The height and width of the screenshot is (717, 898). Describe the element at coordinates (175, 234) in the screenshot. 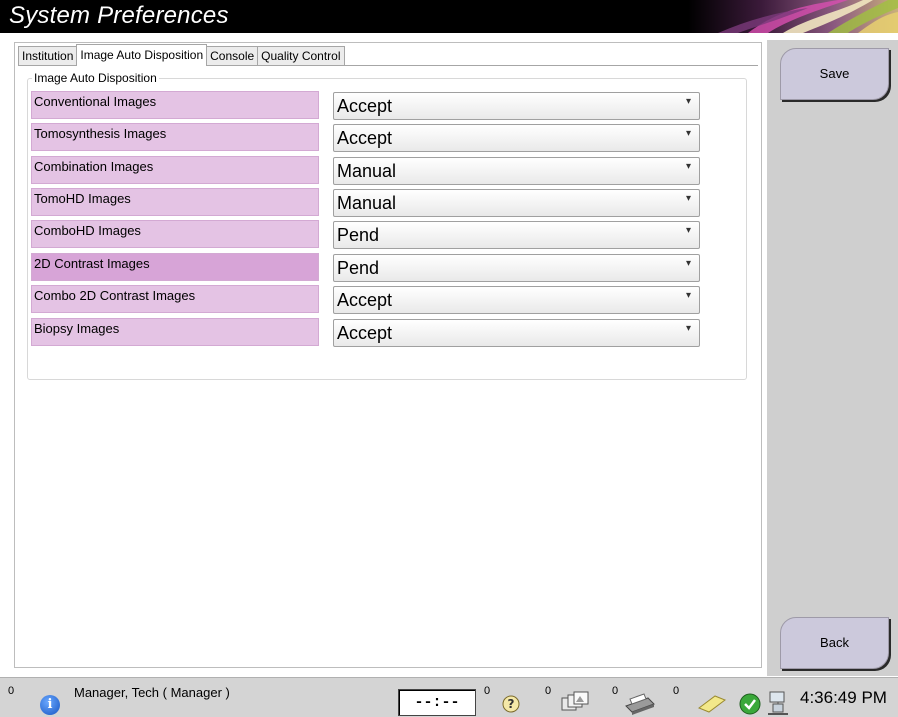

I see `row-label-combohd-images: ComboHD Images` at that location.